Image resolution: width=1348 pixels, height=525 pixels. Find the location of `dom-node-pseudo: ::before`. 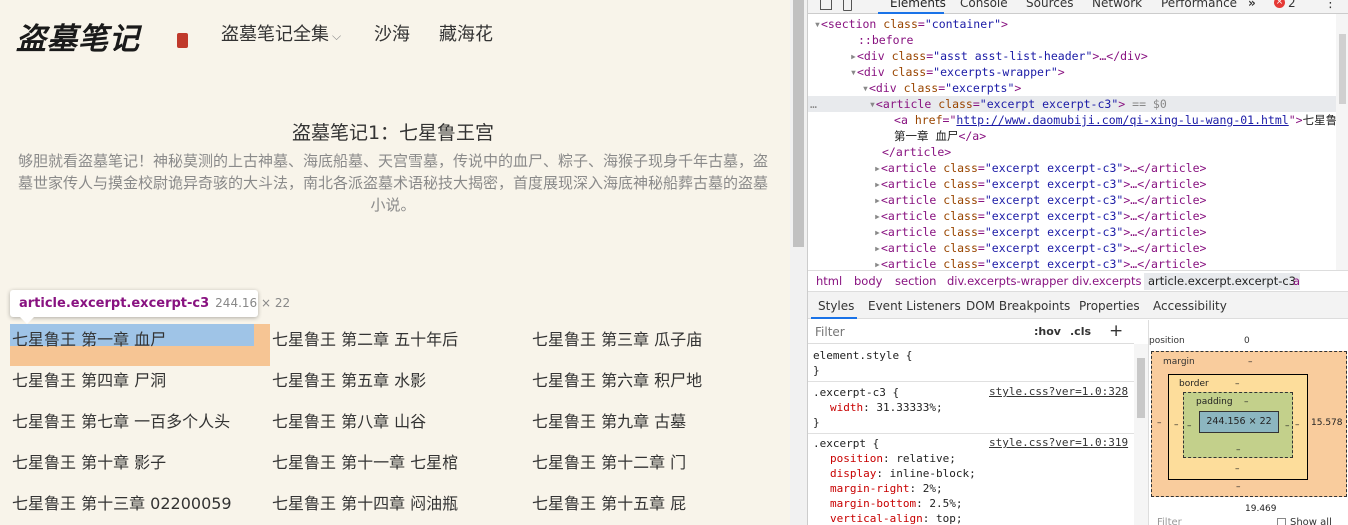

dom-node-pseudo: ::before is located at coordinates (885, 40).